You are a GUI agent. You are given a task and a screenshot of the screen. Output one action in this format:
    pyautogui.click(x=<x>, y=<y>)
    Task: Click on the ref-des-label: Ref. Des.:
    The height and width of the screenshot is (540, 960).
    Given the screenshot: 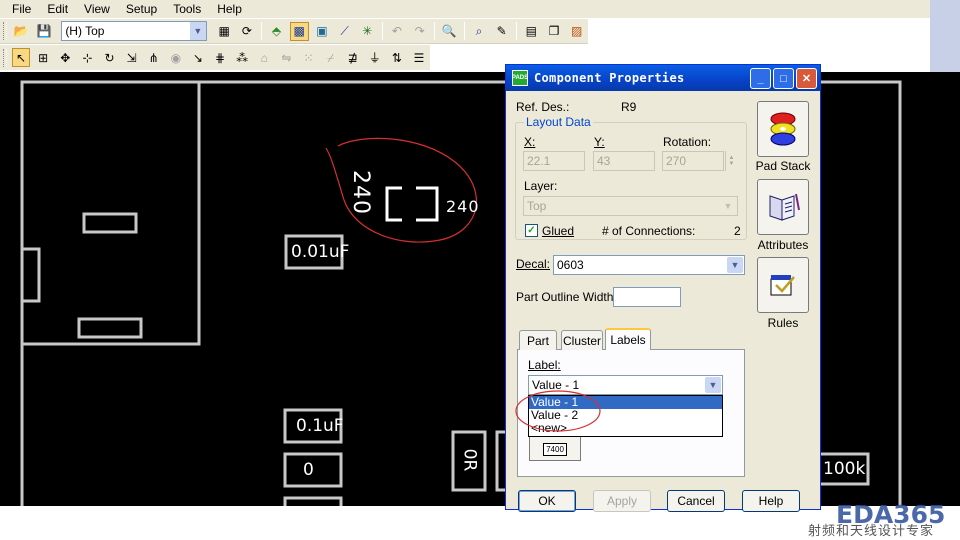 What is the action you would take?
    pyautogui.click(x=543, y=107)
    